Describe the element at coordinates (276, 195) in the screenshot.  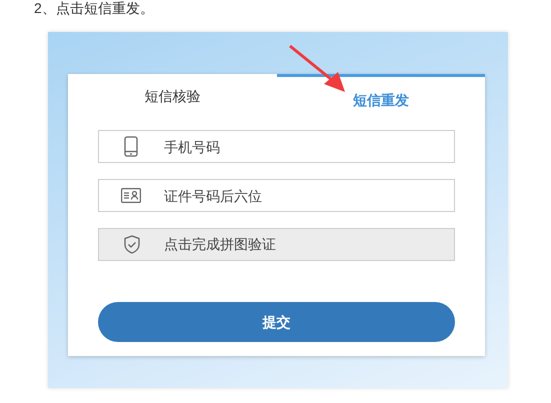
I see `id-number-field: 证件号码后六位` at that location.